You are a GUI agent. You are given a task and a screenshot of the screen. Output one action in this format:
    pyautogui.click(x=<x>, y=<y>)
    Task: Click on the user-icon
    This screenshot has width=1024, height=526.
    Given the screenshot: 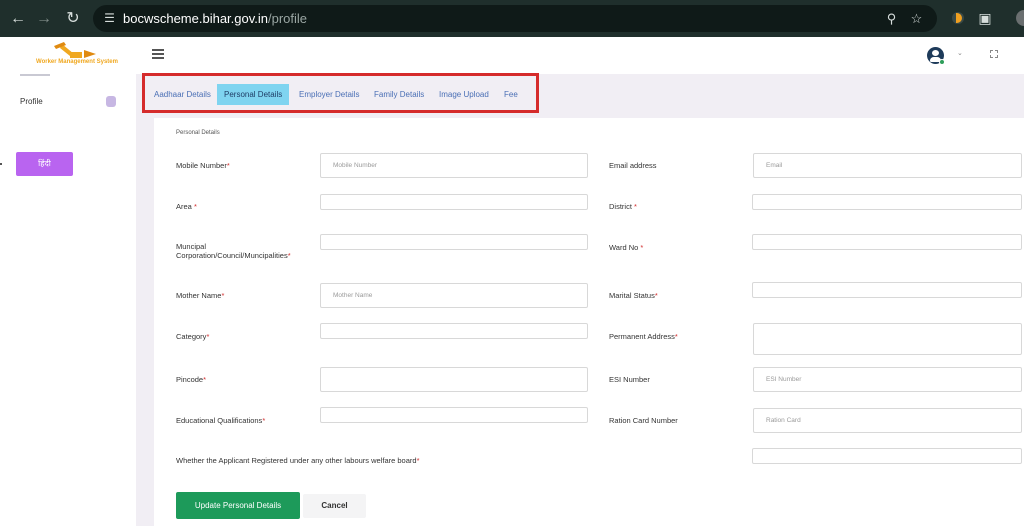 What is the action you would take?
    pyautogui.click(x=111, y=101)
    